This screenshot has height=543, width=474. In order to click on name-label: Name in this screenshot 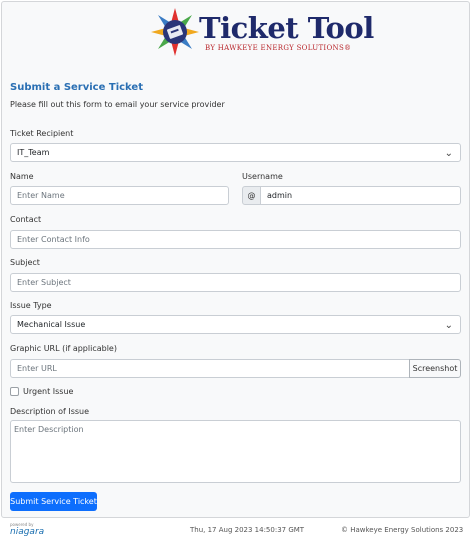, I will do `click(22, 176)`.